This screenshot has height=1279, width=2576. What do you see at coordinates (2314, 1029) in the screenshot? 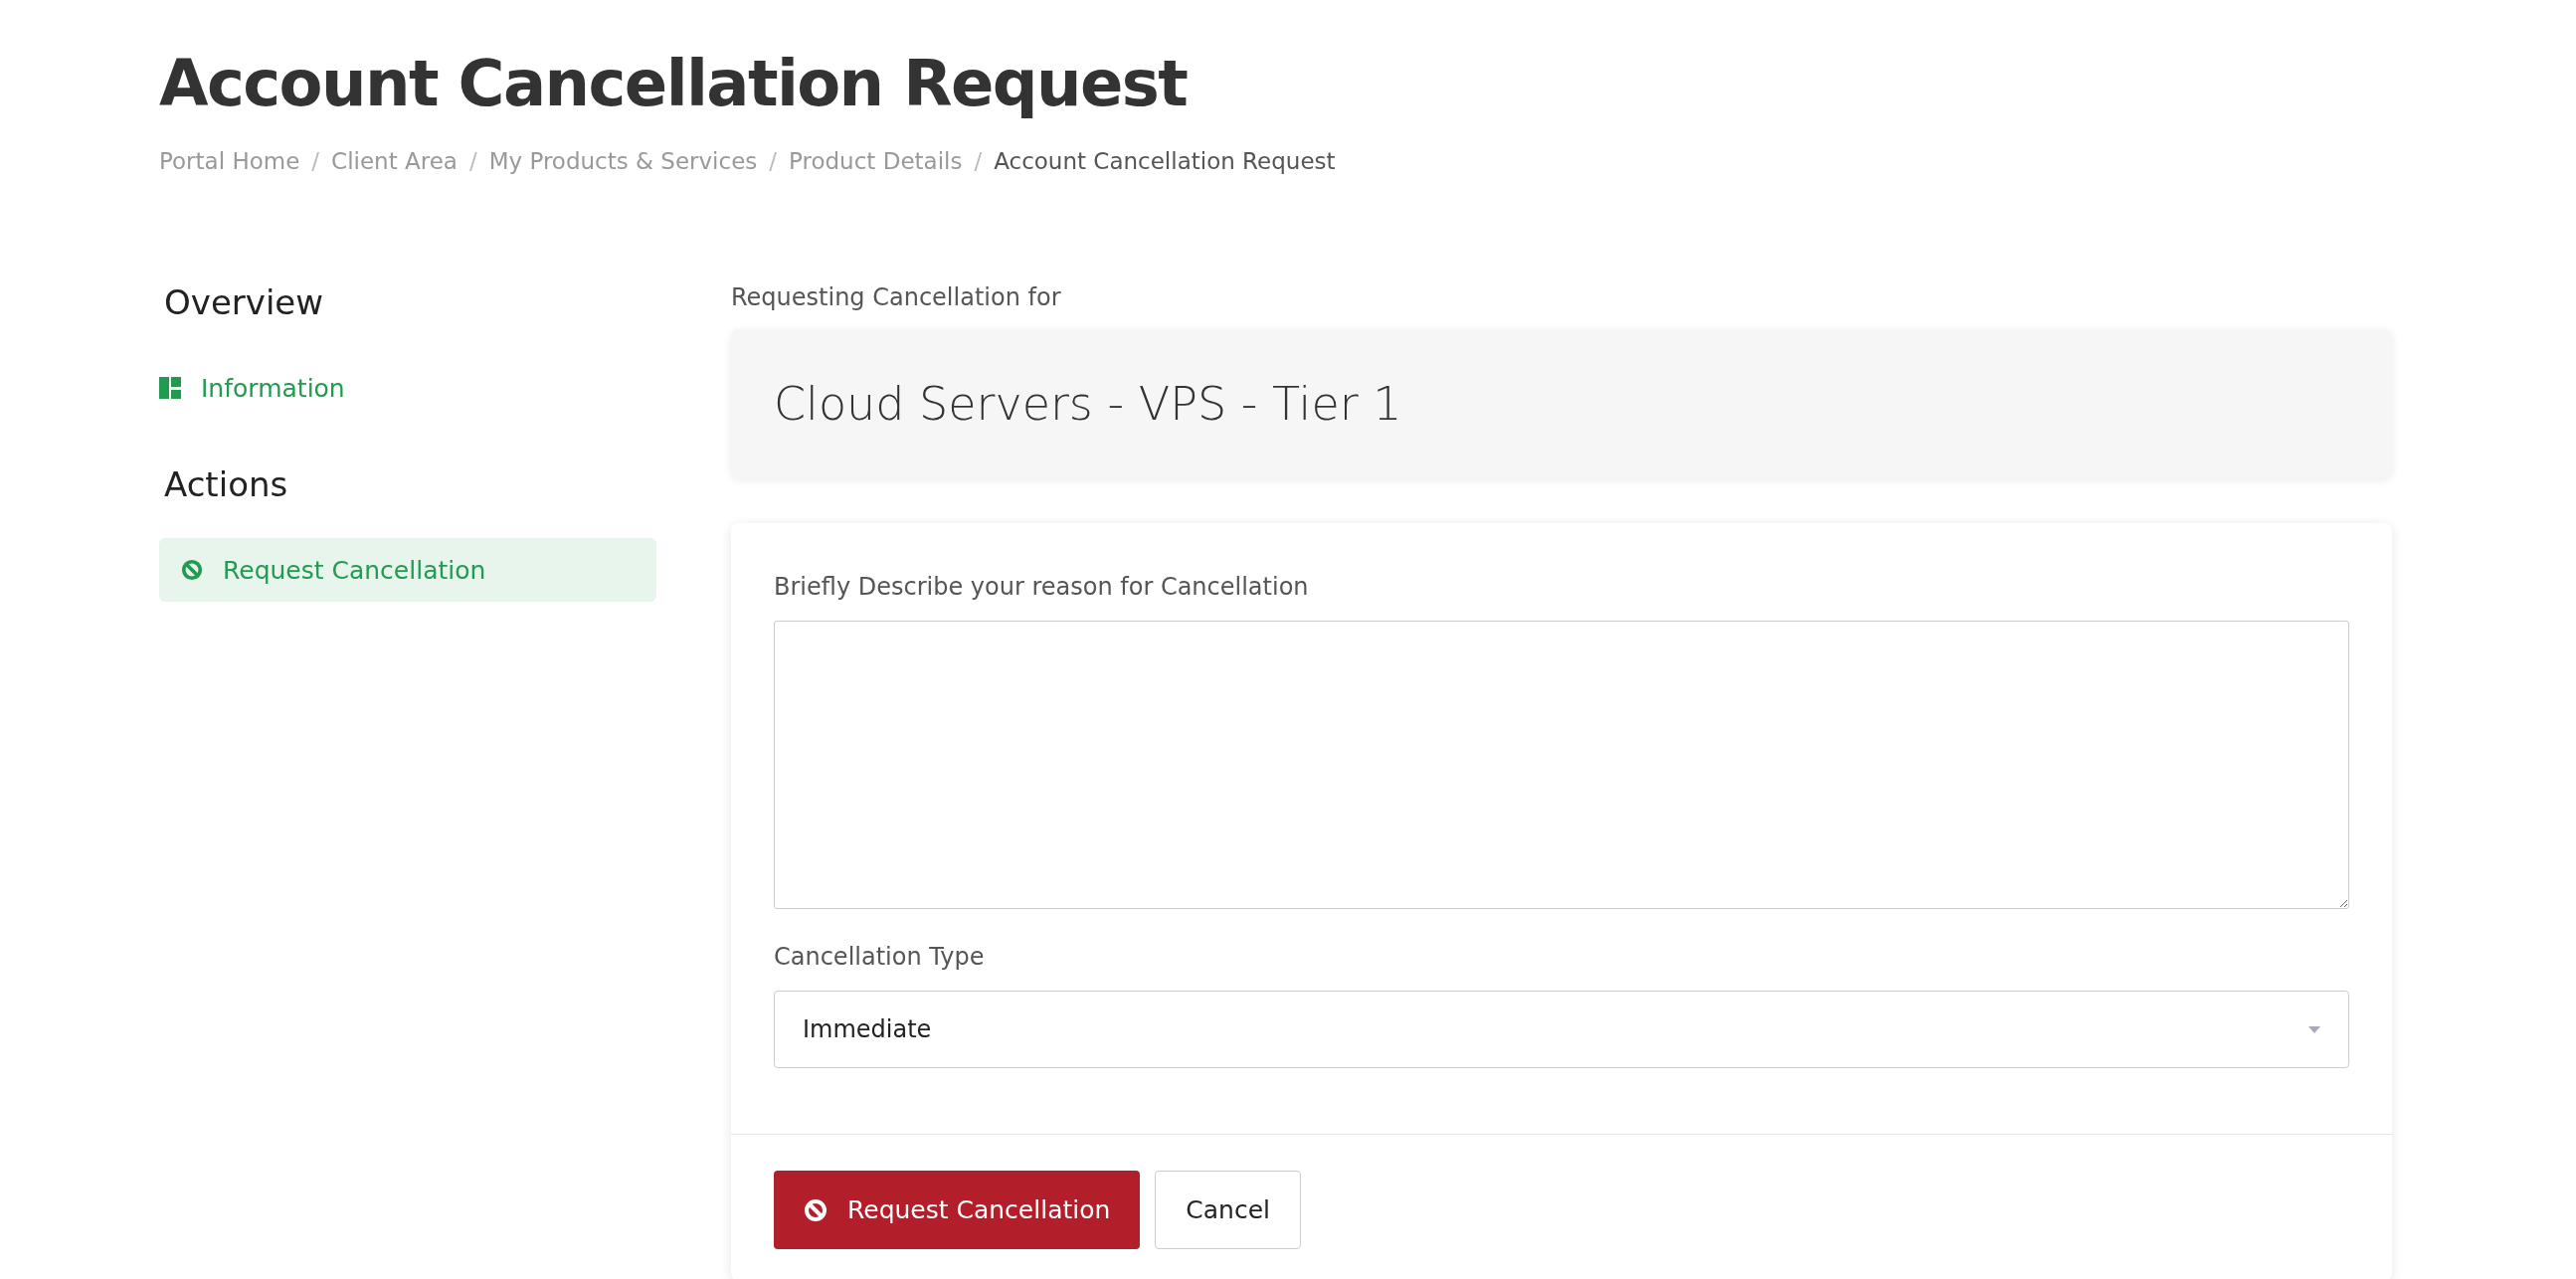
I see `caret-icon` at bounding box center [2314, 1029].